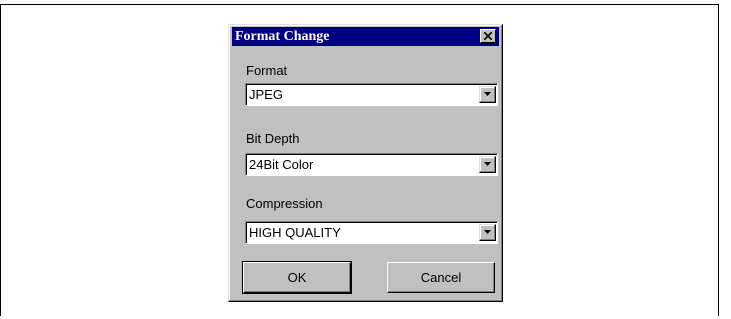 The image size is (731, 319). What do you see at coordinates (284, 203) in the screenshot?
I see `compression-label: Compression` at bounding box center [284, 203].